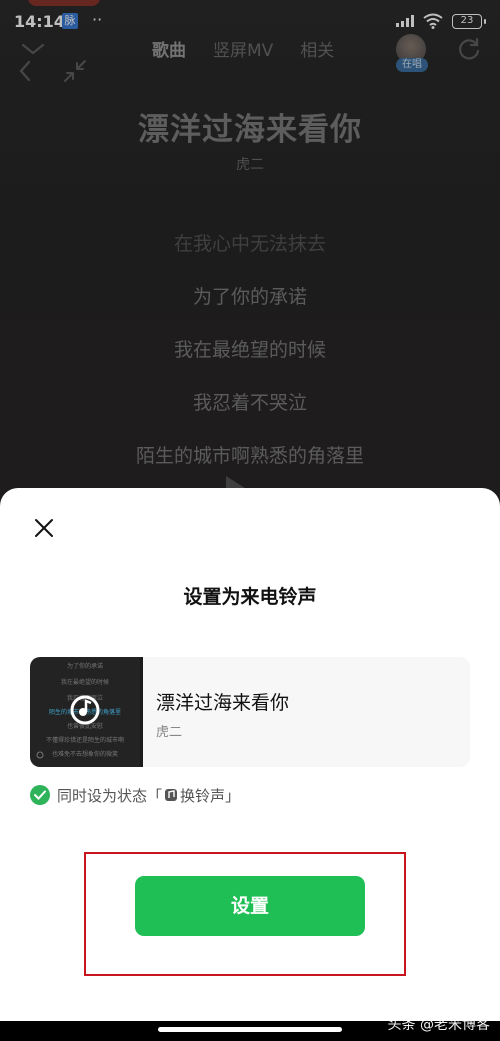 Image resolution: width=500 pixels, height=1041 pixels. I want to click on card-song-artist: 虎二, so click(169, 732).